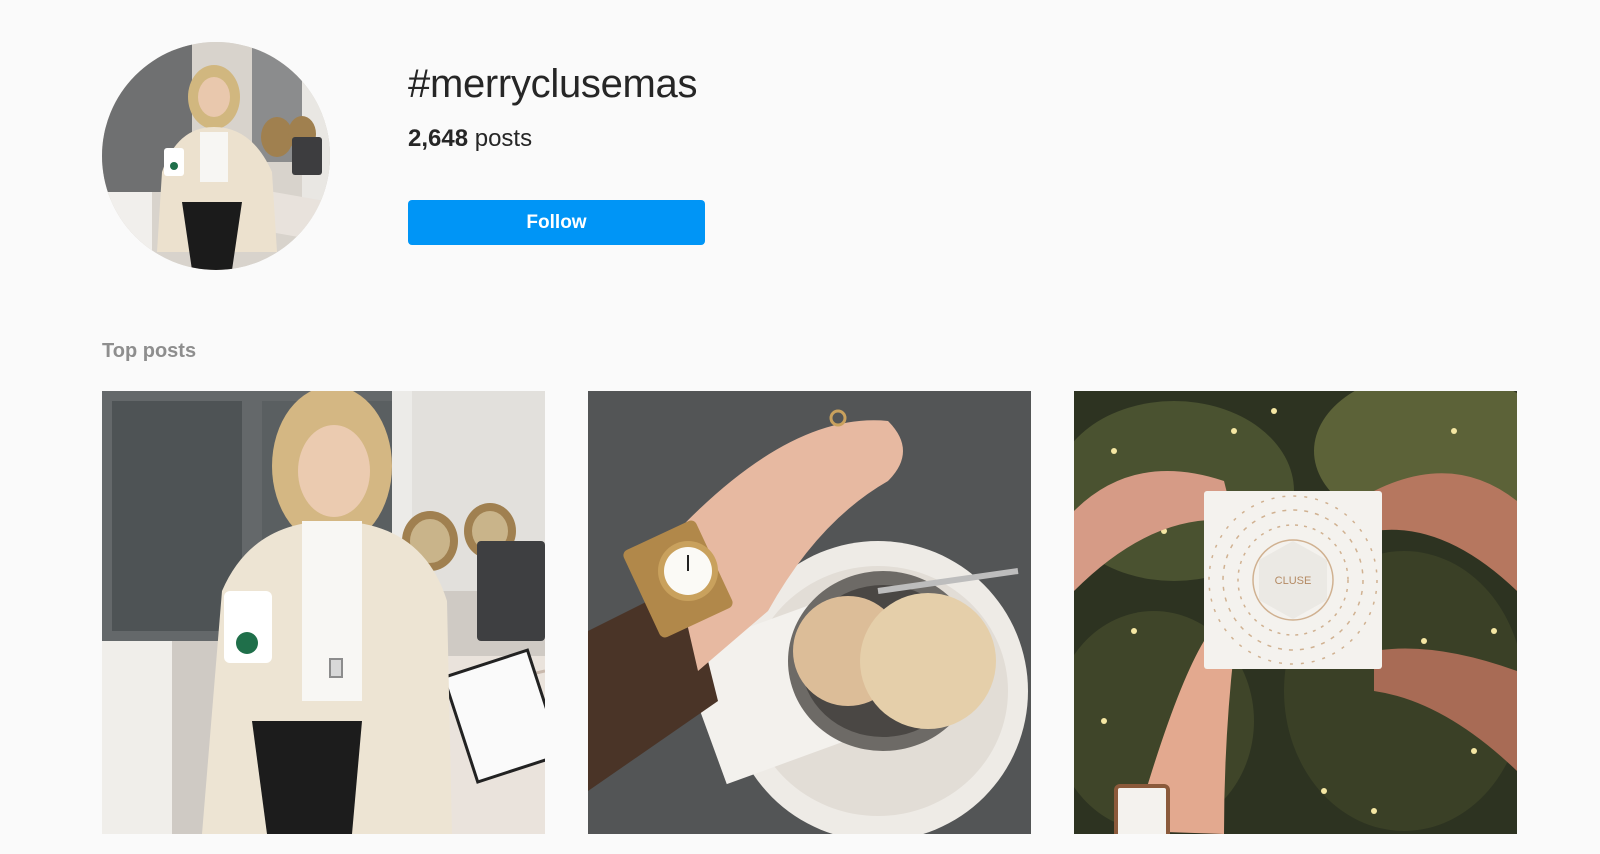 The width and height of the screenshot is (1600, 854). I want to click on post-count-label: posts, so click(503, 138).